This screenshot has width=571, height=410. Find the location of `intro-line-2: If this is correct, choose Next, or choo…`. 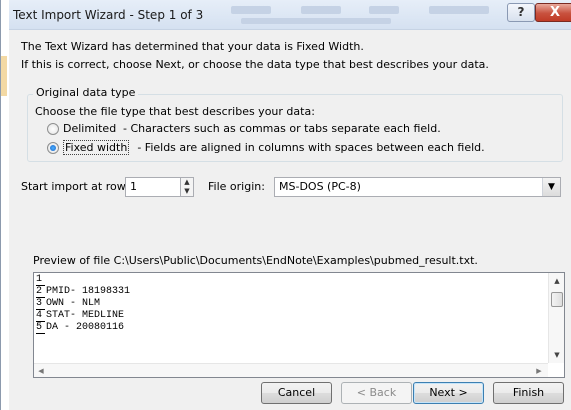

intro-line-2: If this is correct, choose Next, or choo… is located at coordinates (255, 64).